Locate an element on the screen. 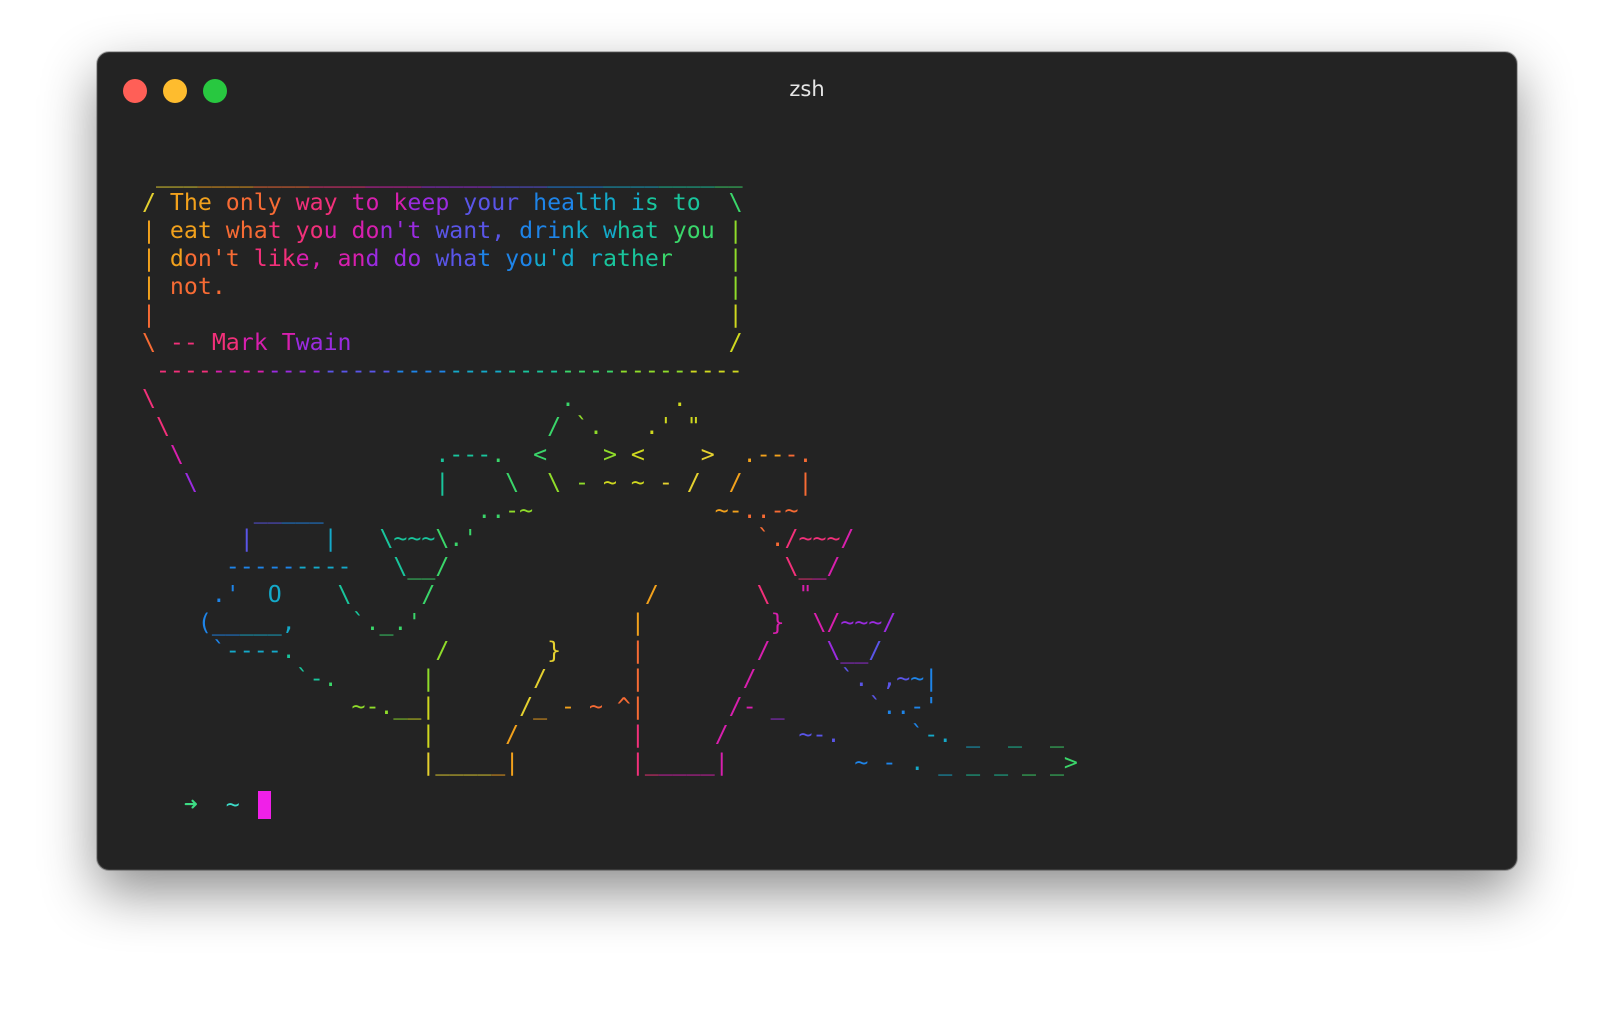  terminal-line: `----. / } | / \__/ is located at coordinates (547, 650).